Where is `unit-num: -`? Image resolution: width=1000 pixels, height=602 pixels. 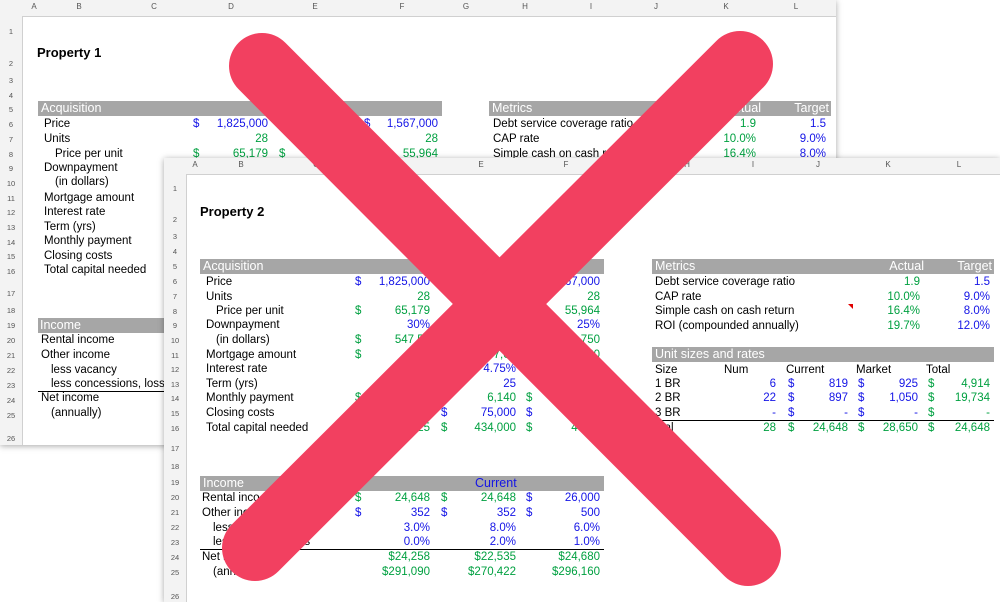 unit-num: - is located at coordinates (753, 413).